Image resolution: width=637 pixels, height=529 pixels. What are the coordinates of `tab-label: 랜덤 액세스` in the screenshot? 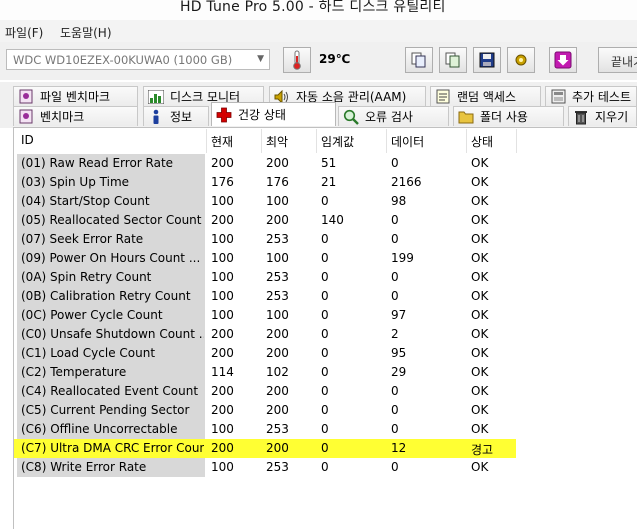 It's located at (487, 97).